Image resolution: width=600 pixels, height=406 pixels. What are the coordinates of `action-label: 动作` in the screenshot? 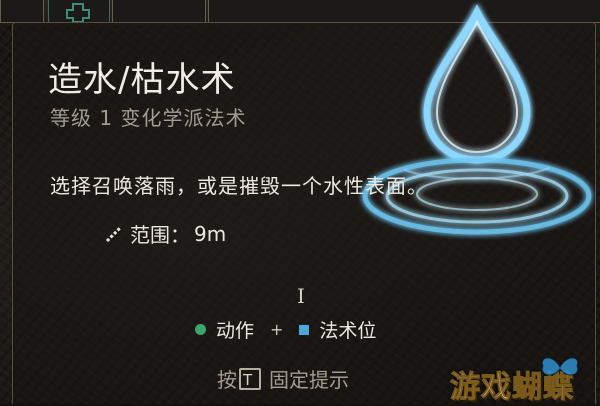 It's located at (235, 331).